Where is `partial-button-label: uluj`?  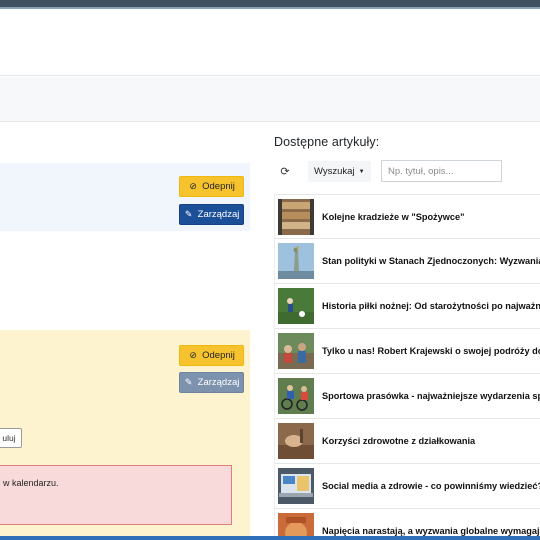 partial-button-label: uluj is located at coordinates (9, 438).